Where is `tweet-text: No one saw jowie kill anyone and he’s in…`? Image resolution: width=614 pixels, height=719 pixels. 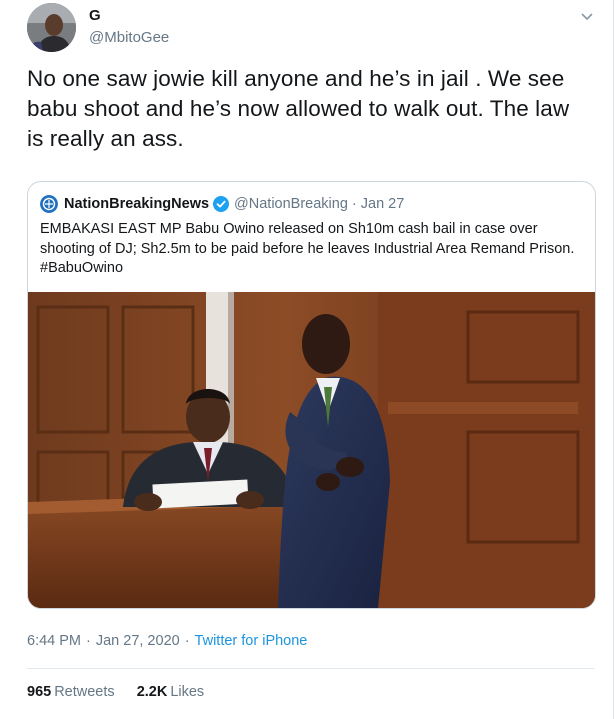 tweet-text: No one saw jowie kill anyone and he’s in… is located at coordinates (298, 108).